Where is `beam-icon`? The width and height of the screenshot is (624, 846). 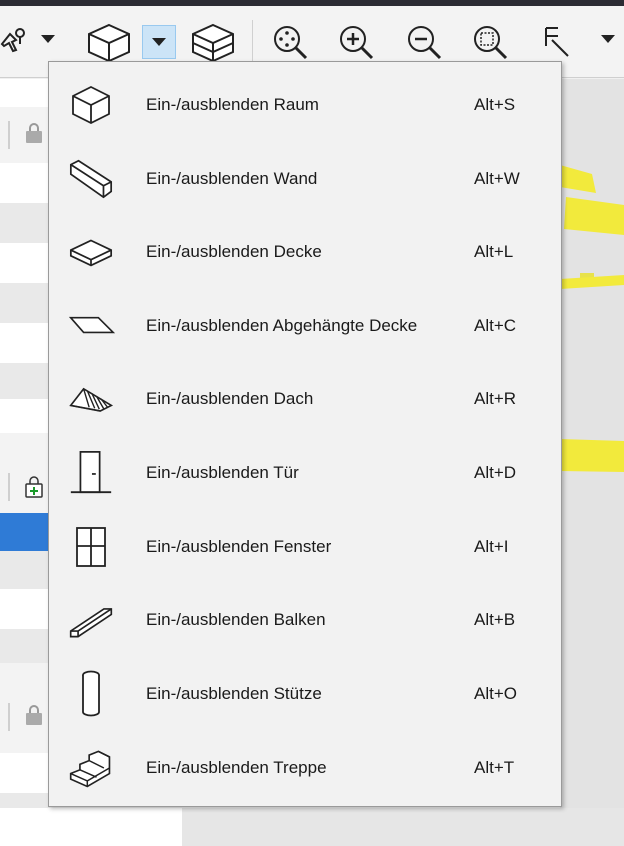
beam-icon is located at coordinates (91, 620).